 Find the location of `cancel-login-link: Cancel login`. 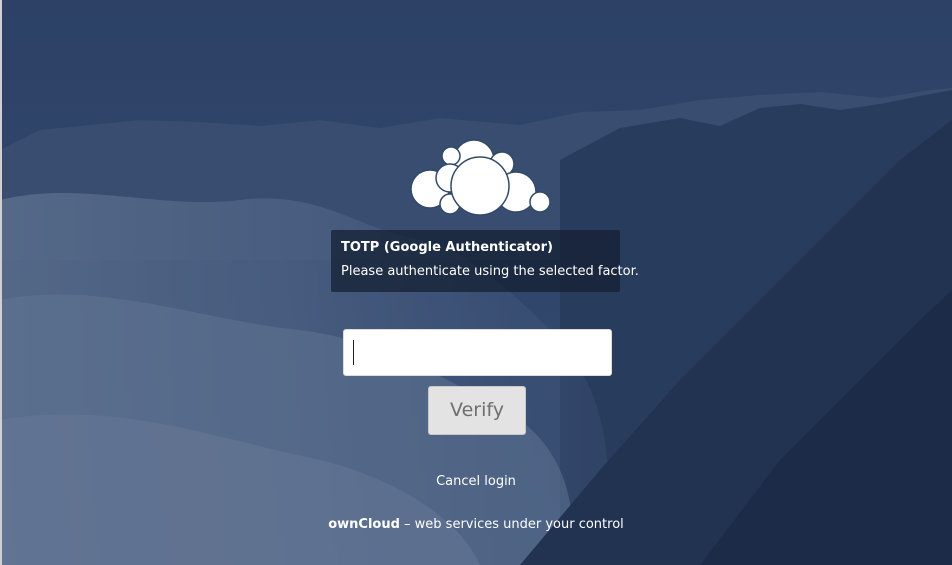

cancel-login-link: Cancel login is located at coordinates (476, 481).